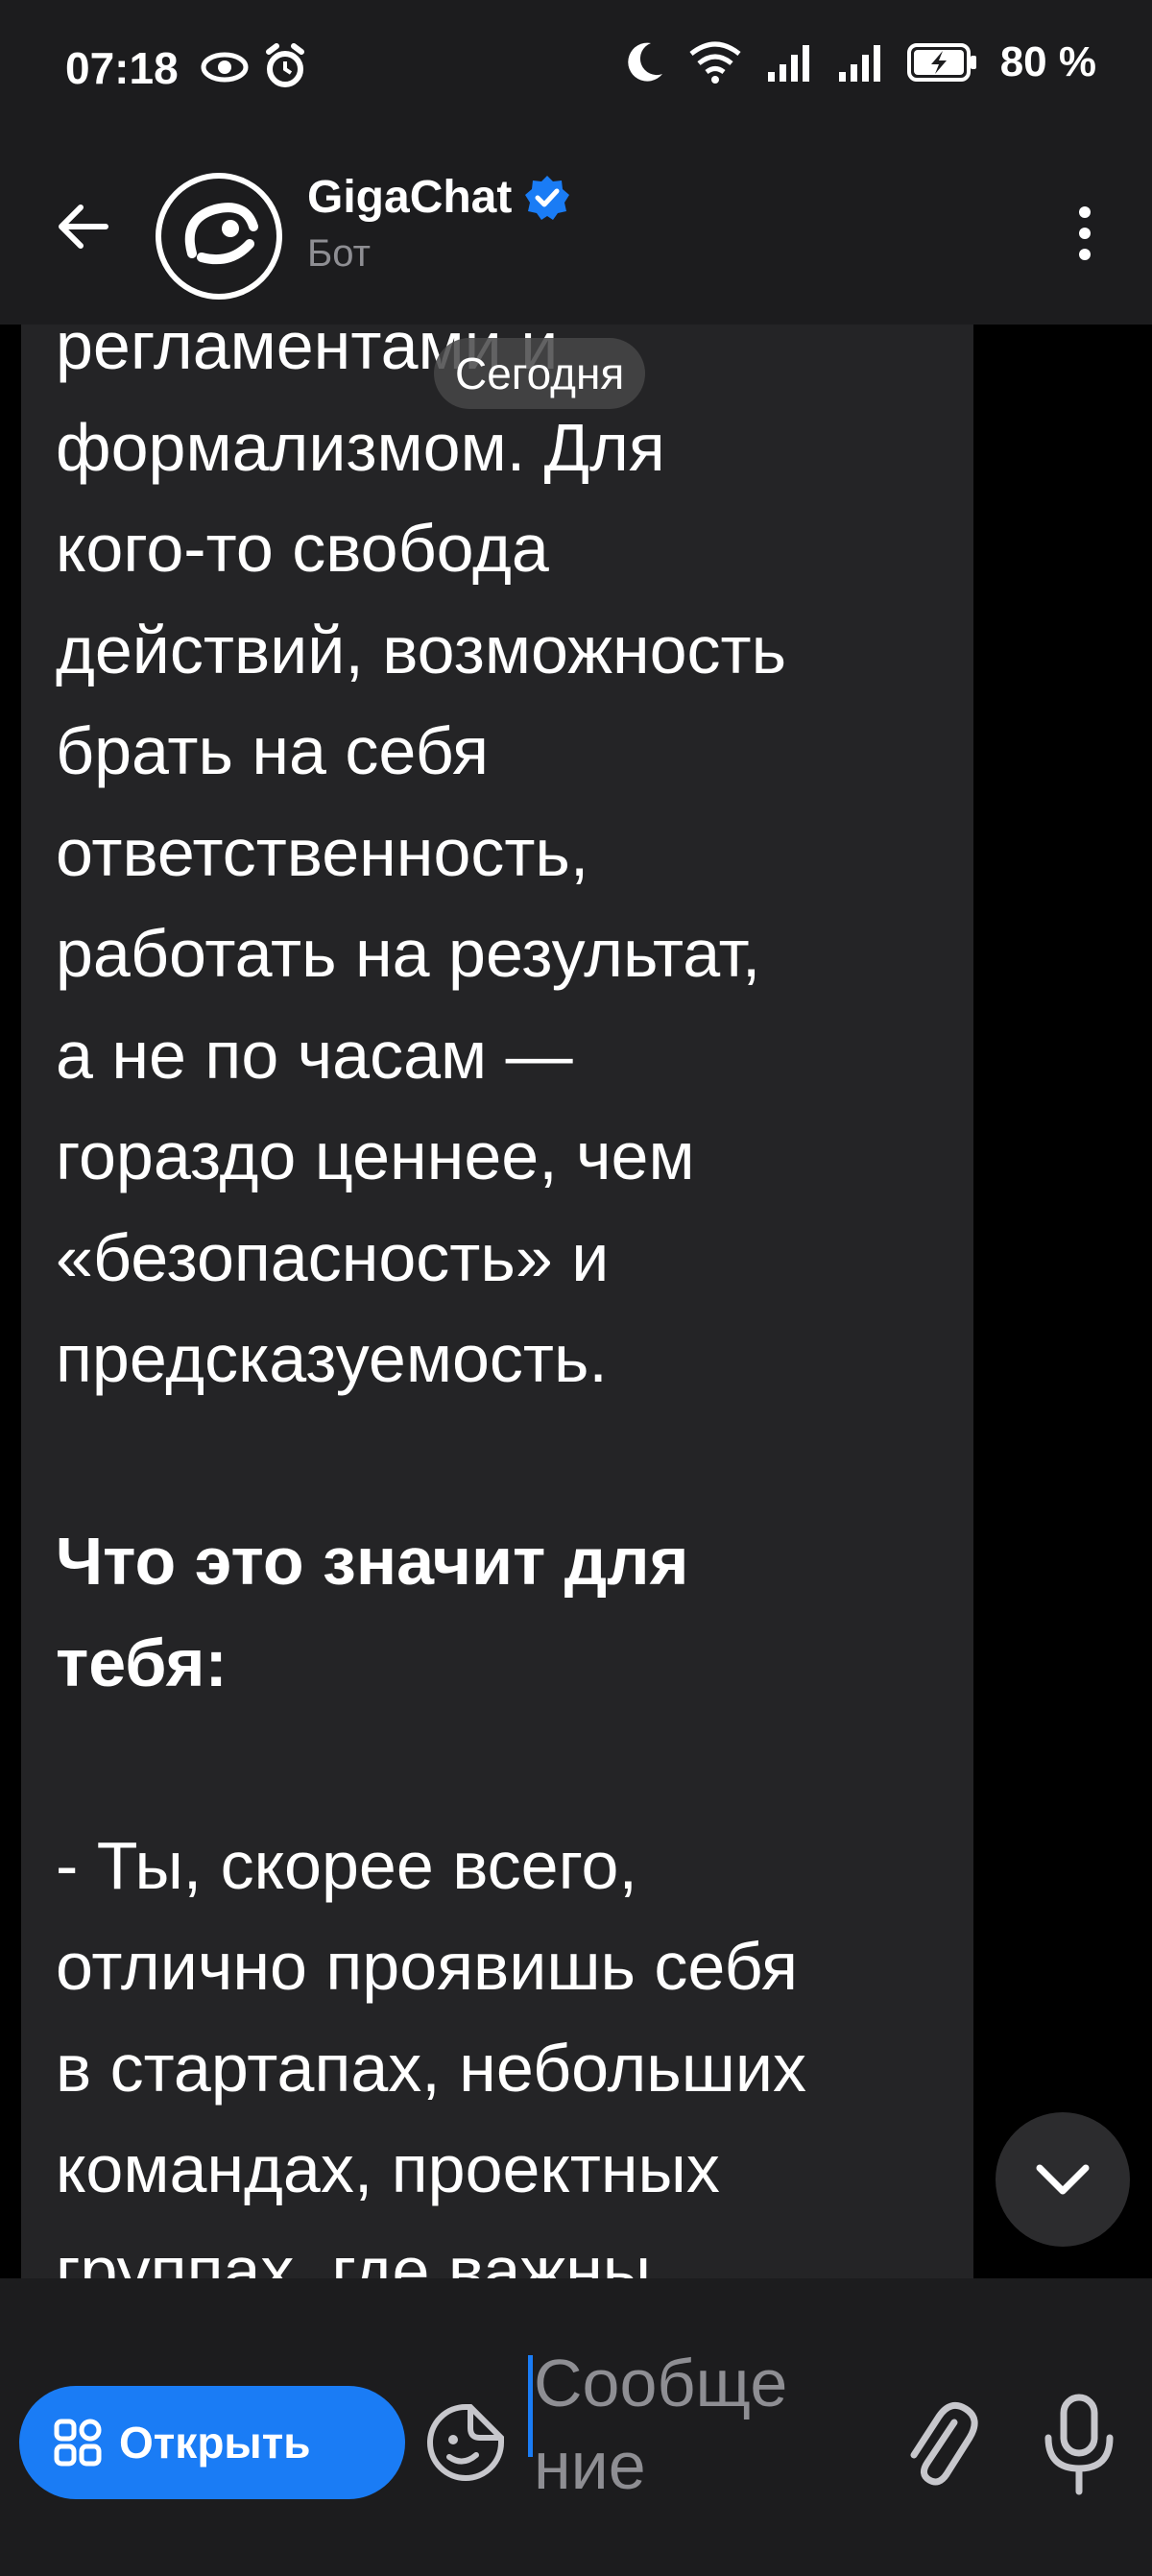 The image size is (1152, 2576). Describe the element at coordinates (372, 1612) in the screenshot. I see `message-heading: Что это значит для тебя:` at that location.